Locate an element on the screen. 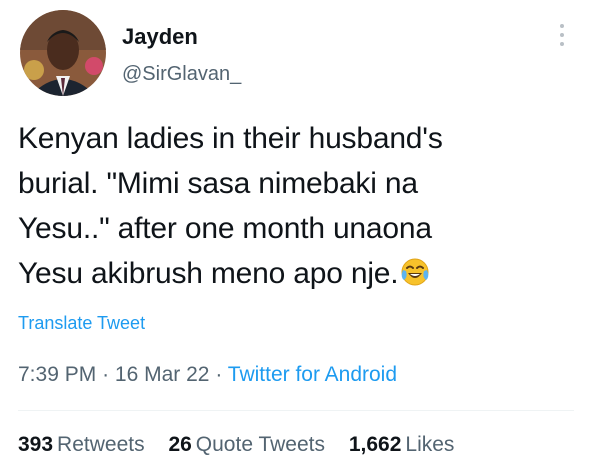 The image size is (593, 474). translate-tweet-link: Translate Tweet is located at coordinates (81, 323).